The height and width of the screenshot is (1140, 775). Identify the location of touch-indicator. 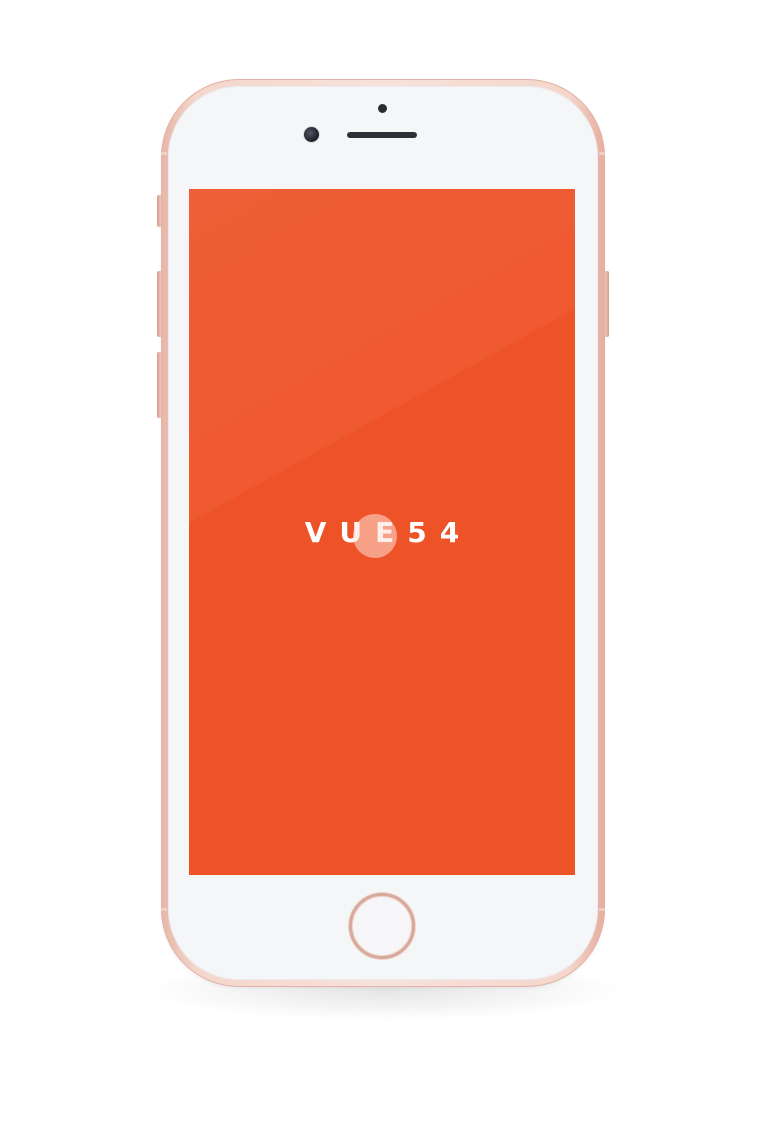
(375, 536).